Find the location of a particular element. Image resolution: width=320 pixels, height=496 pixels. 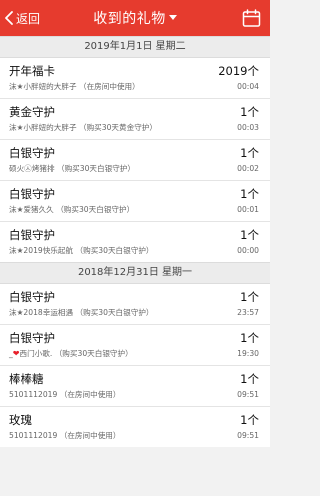

calendar-button is located at coordinates (251, 18).